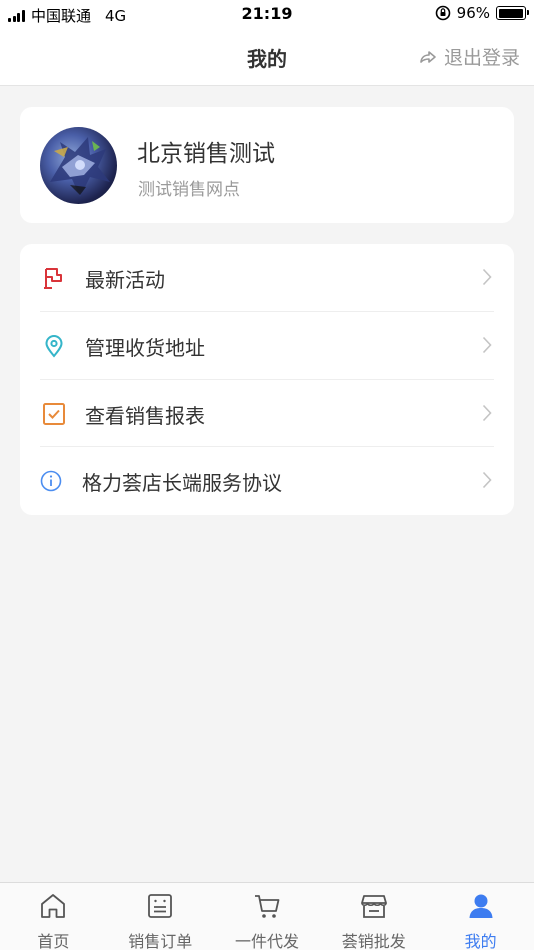 This screenshot has height=950, width=534. What do you see at coordinates (182, 483) in the screenshot?
I see `menu-item-label: 格力荟店长端服务协议` at bounding box center [182, 483].